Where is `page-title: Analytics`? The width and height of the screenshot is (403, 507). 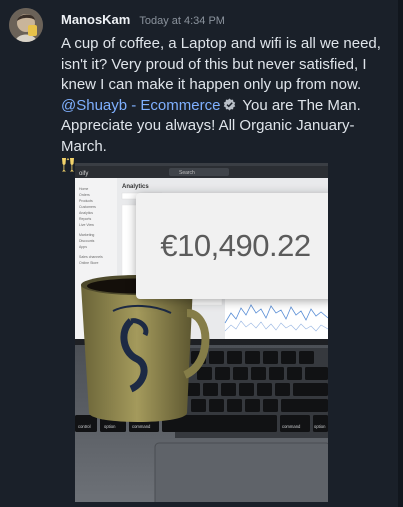
page-title: Analytics is located at coordinates (135, 187).